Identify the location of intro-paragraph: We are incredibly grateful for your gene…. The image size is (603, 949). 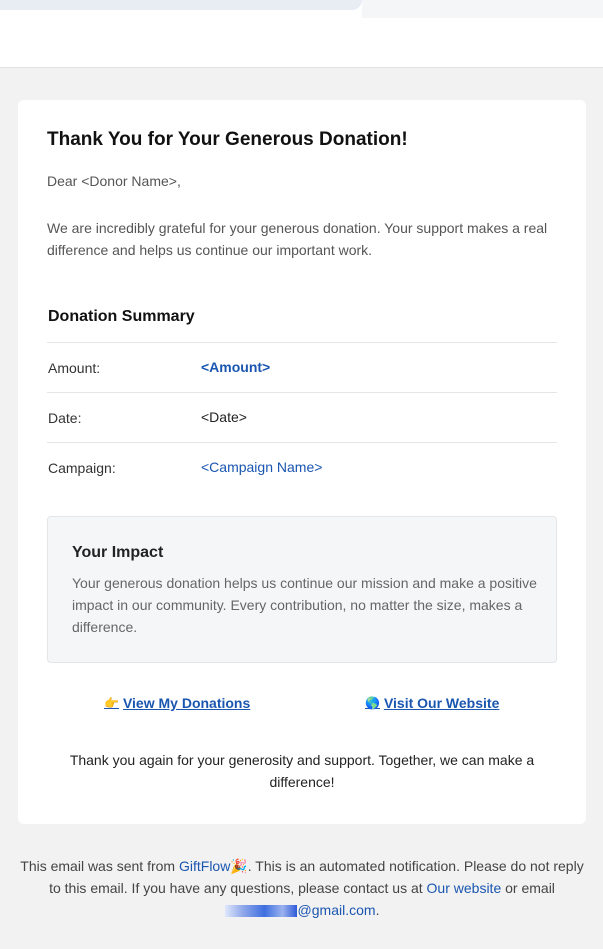
(297, 239).